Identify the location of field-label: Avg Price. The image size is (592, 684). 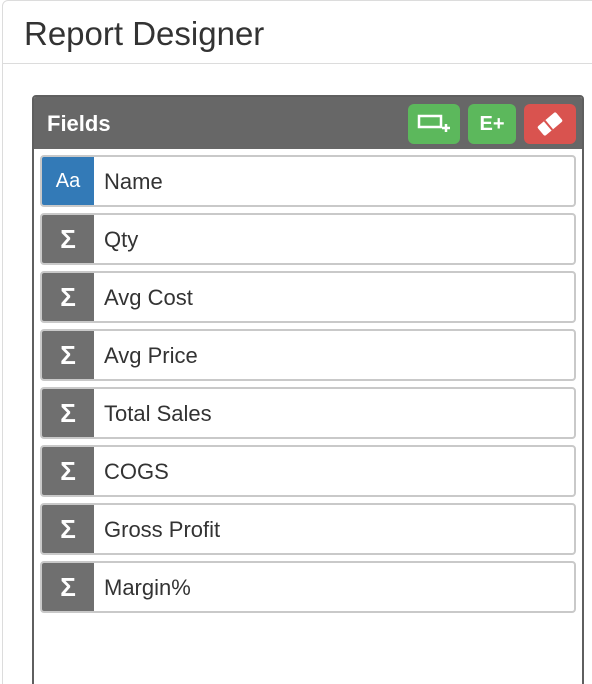
(151, 355).